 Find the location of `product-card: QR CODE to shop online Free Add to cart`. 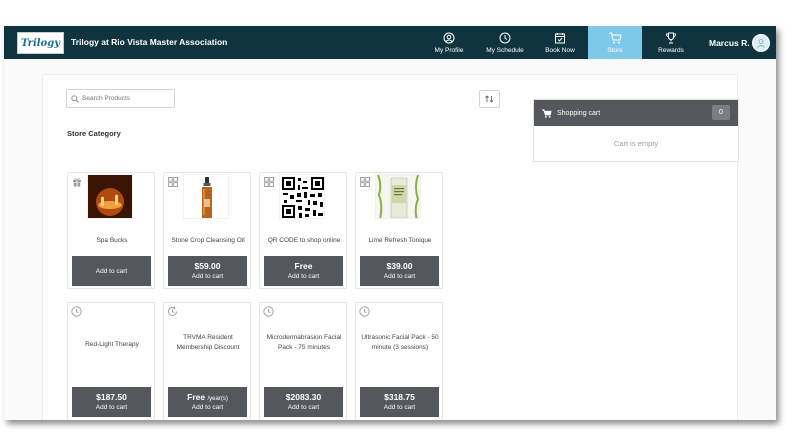

product-card: QR CODE to shop online Free Add to cart is located at coordinates (303, 230).